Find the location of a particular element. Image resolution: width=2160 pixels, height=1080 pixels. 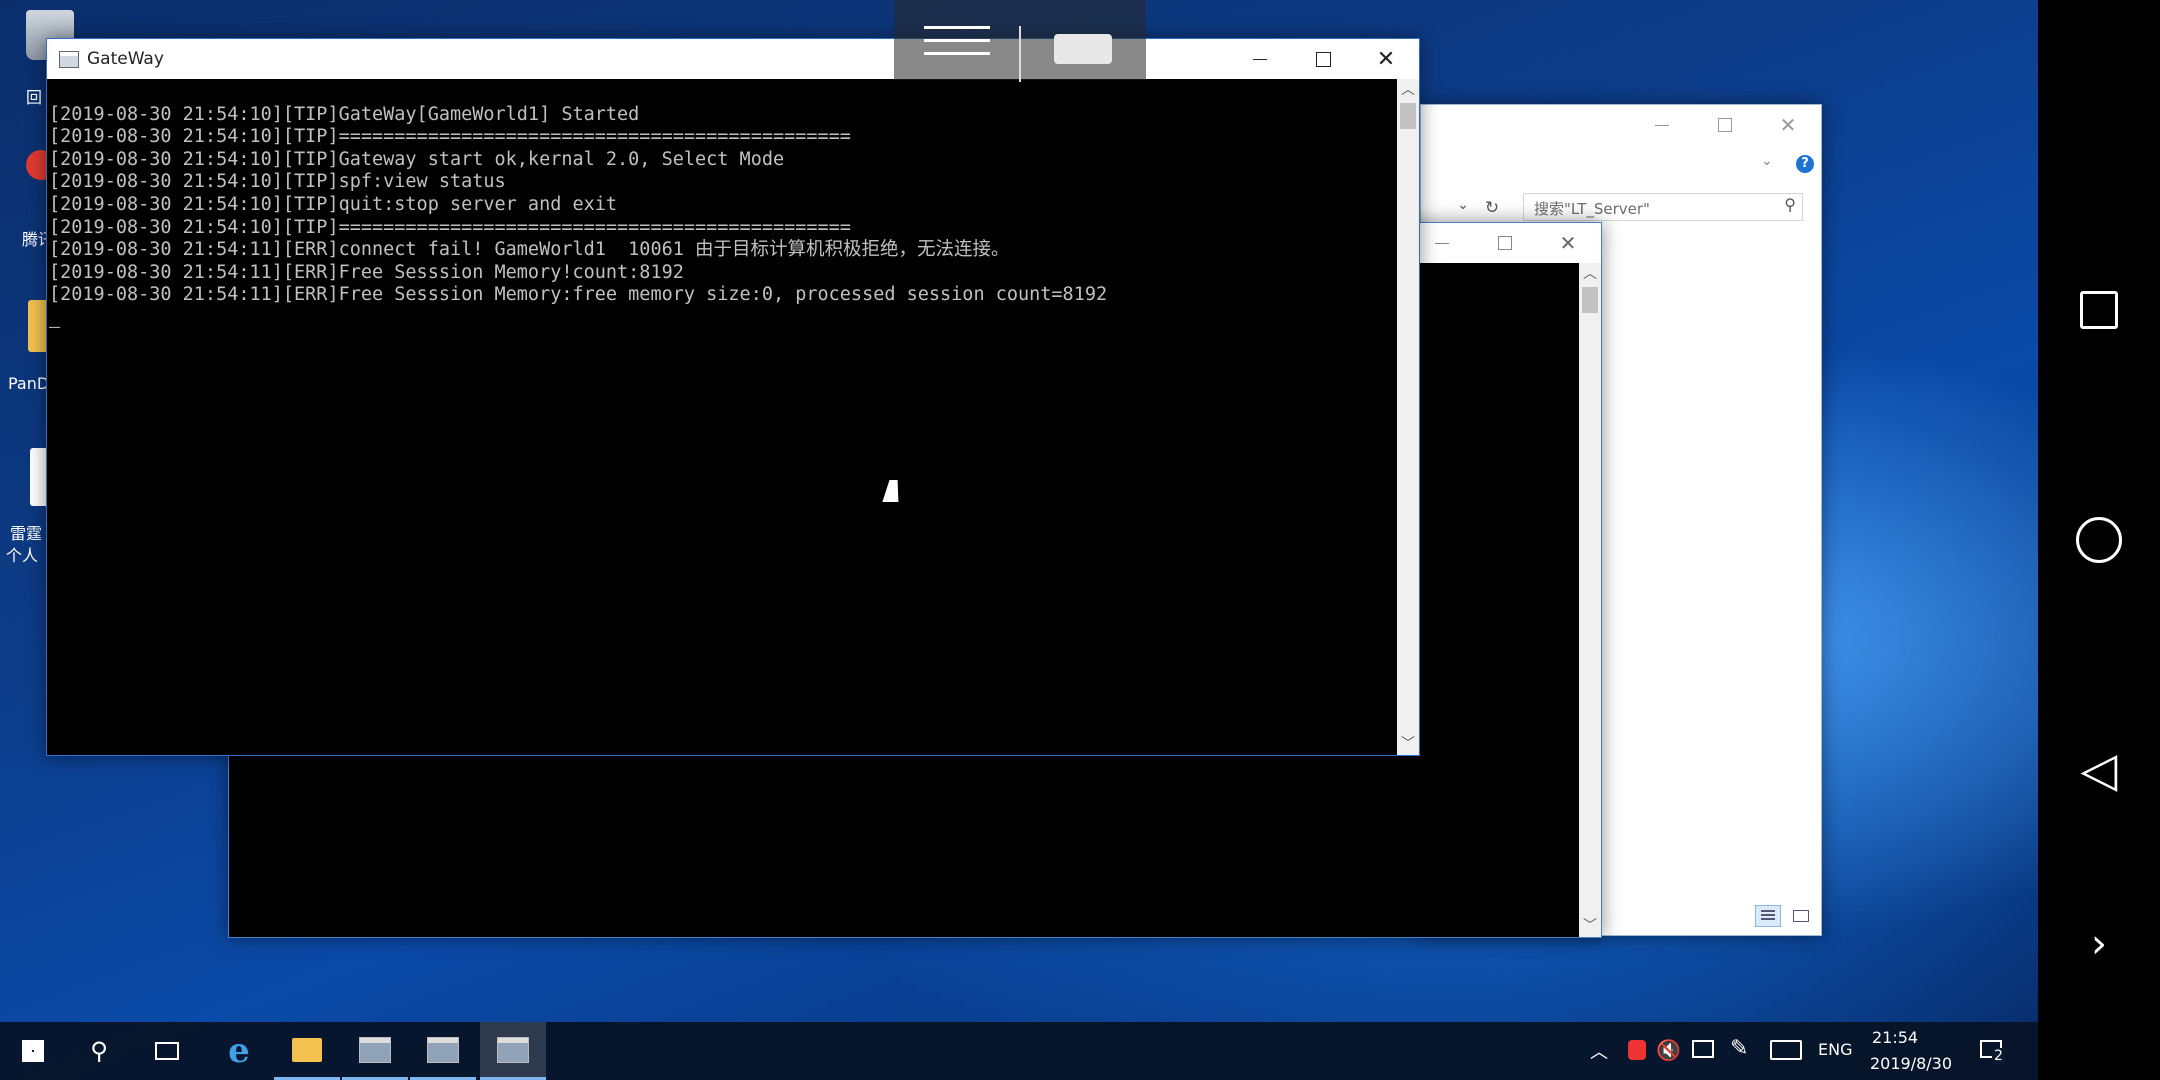

pen-icon: ✎ is located at coordinates (1739, 1048).